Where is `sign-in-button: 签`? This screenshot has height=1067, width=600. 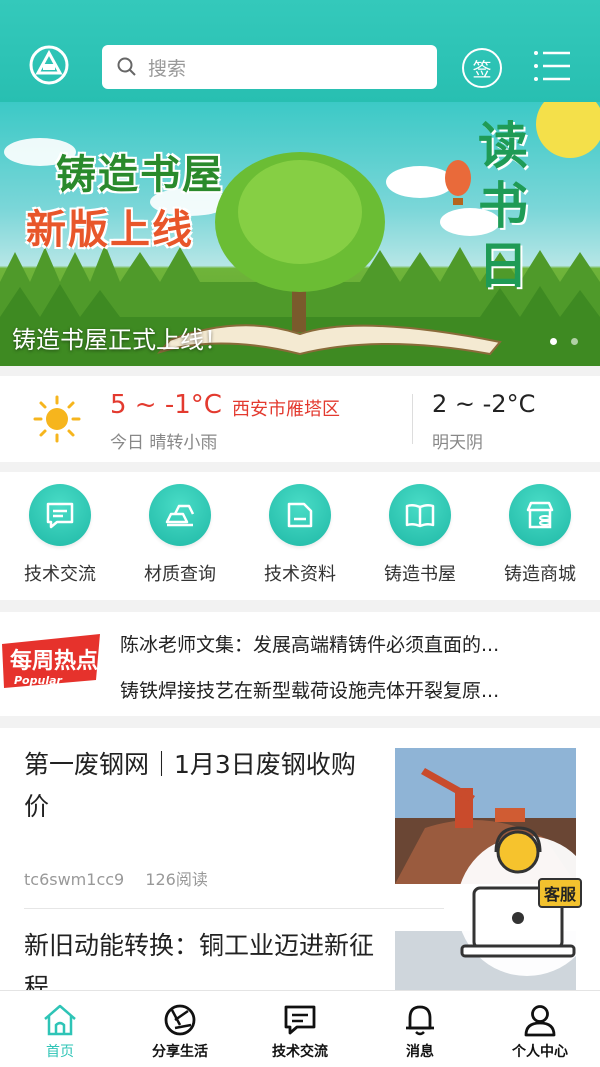
sign-in-button: 签 is located at coordinates (482, 68).